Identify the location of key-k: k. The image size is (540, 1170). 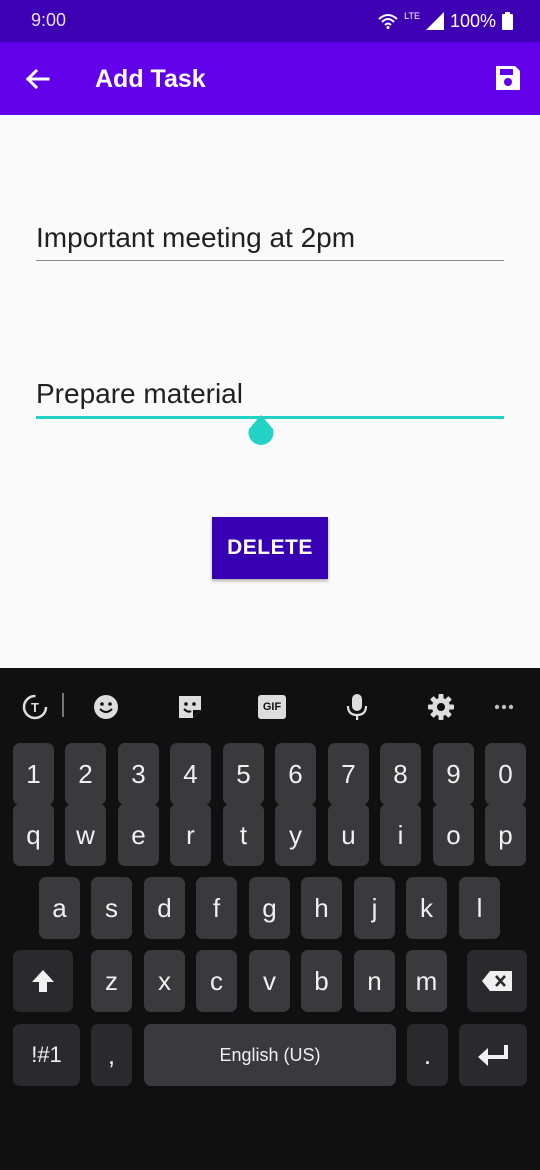
(426, 908).